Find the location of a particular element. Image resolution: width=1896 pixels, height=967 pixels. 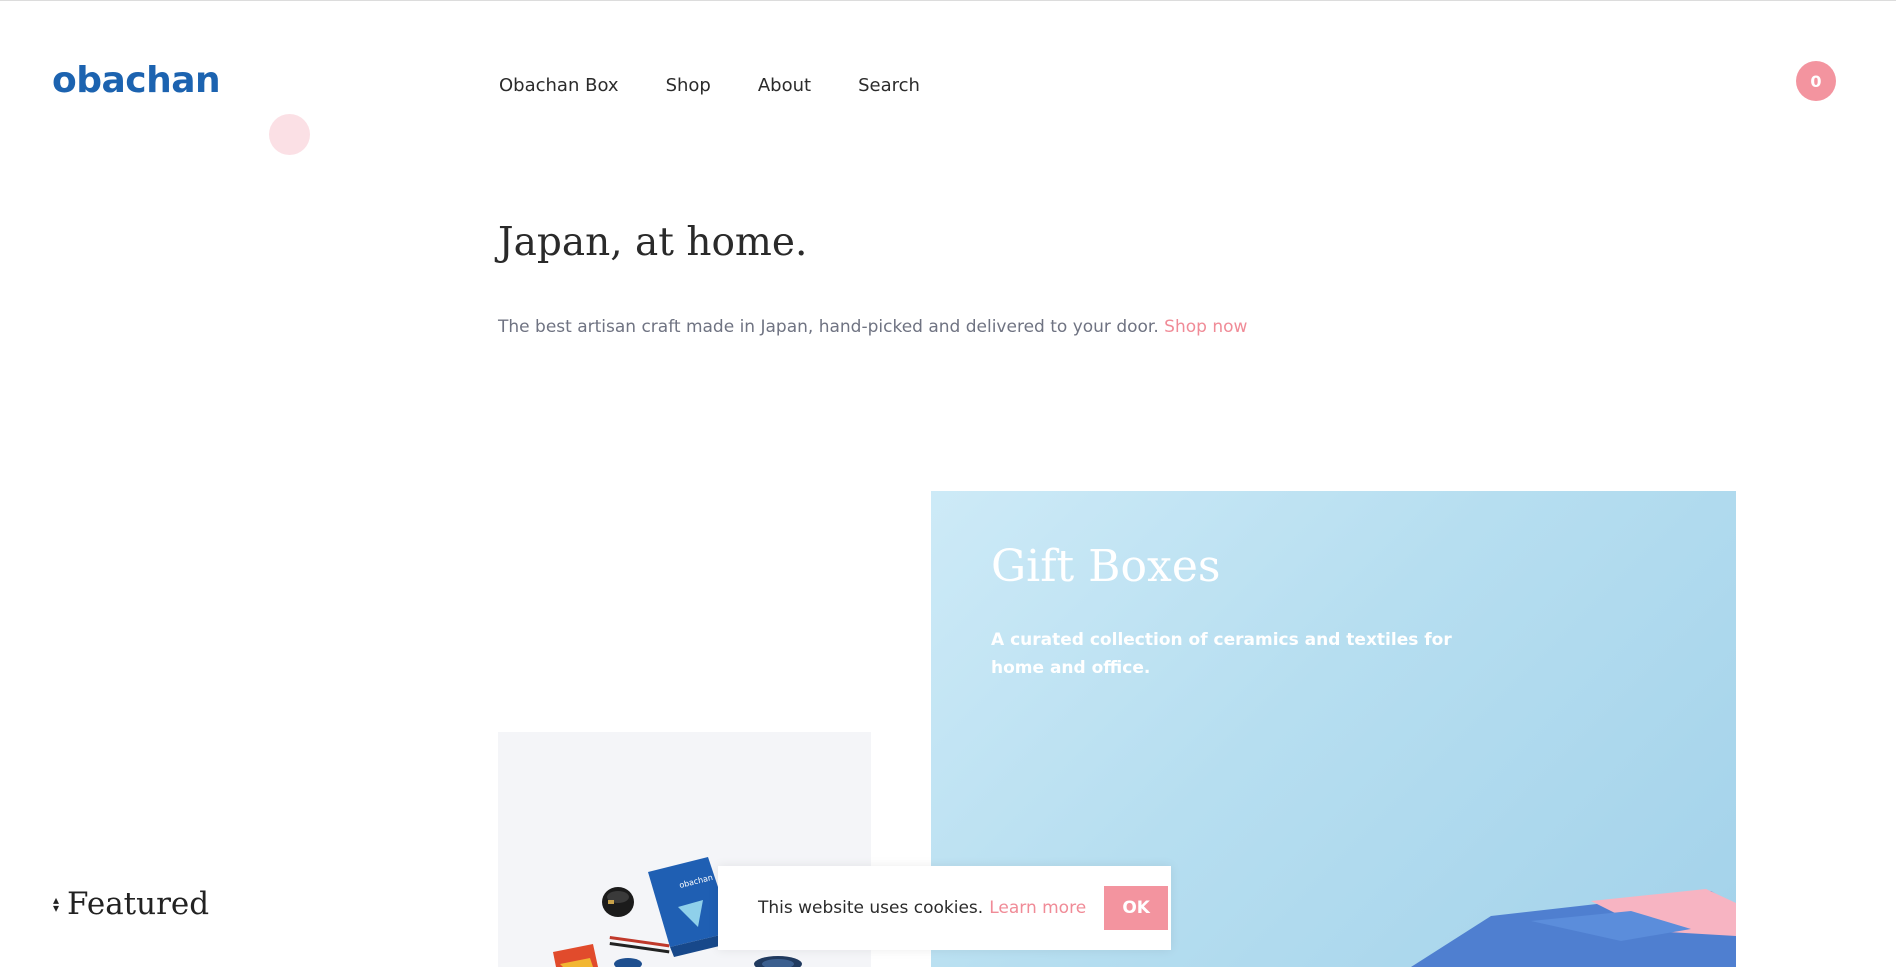

cookie-ok-button: OK is located at coordinates (1136, 908).